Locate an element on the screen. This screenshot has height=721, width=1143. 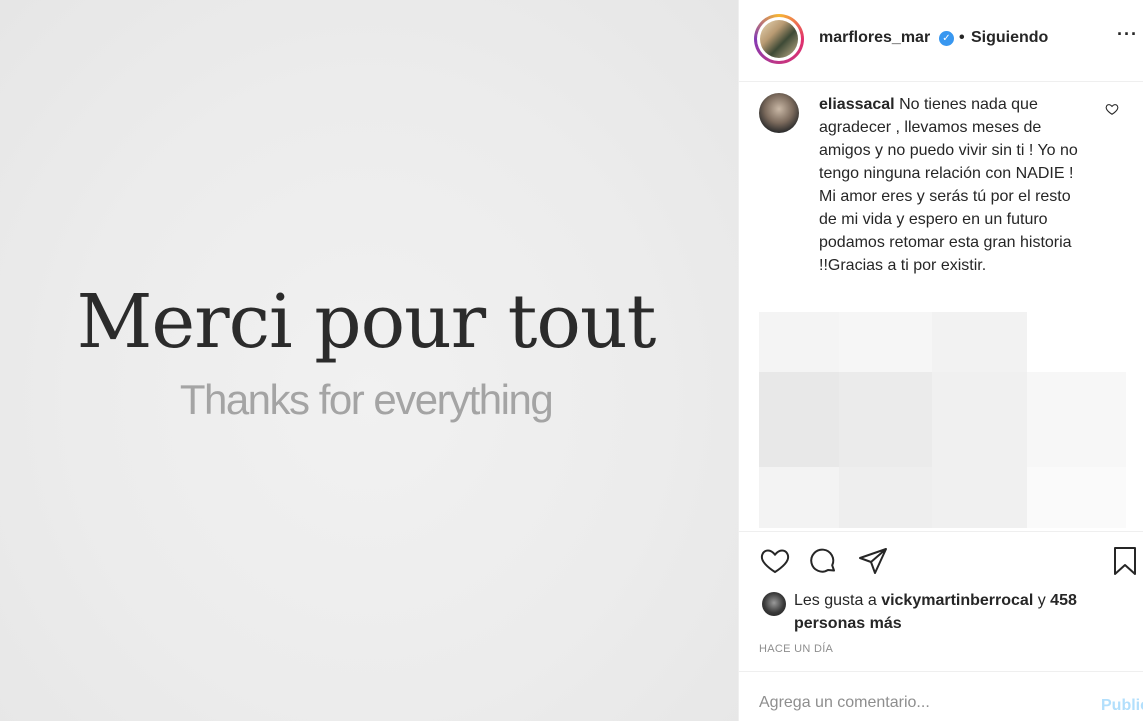
blurred-content-area is located at coordinates (942, 420).